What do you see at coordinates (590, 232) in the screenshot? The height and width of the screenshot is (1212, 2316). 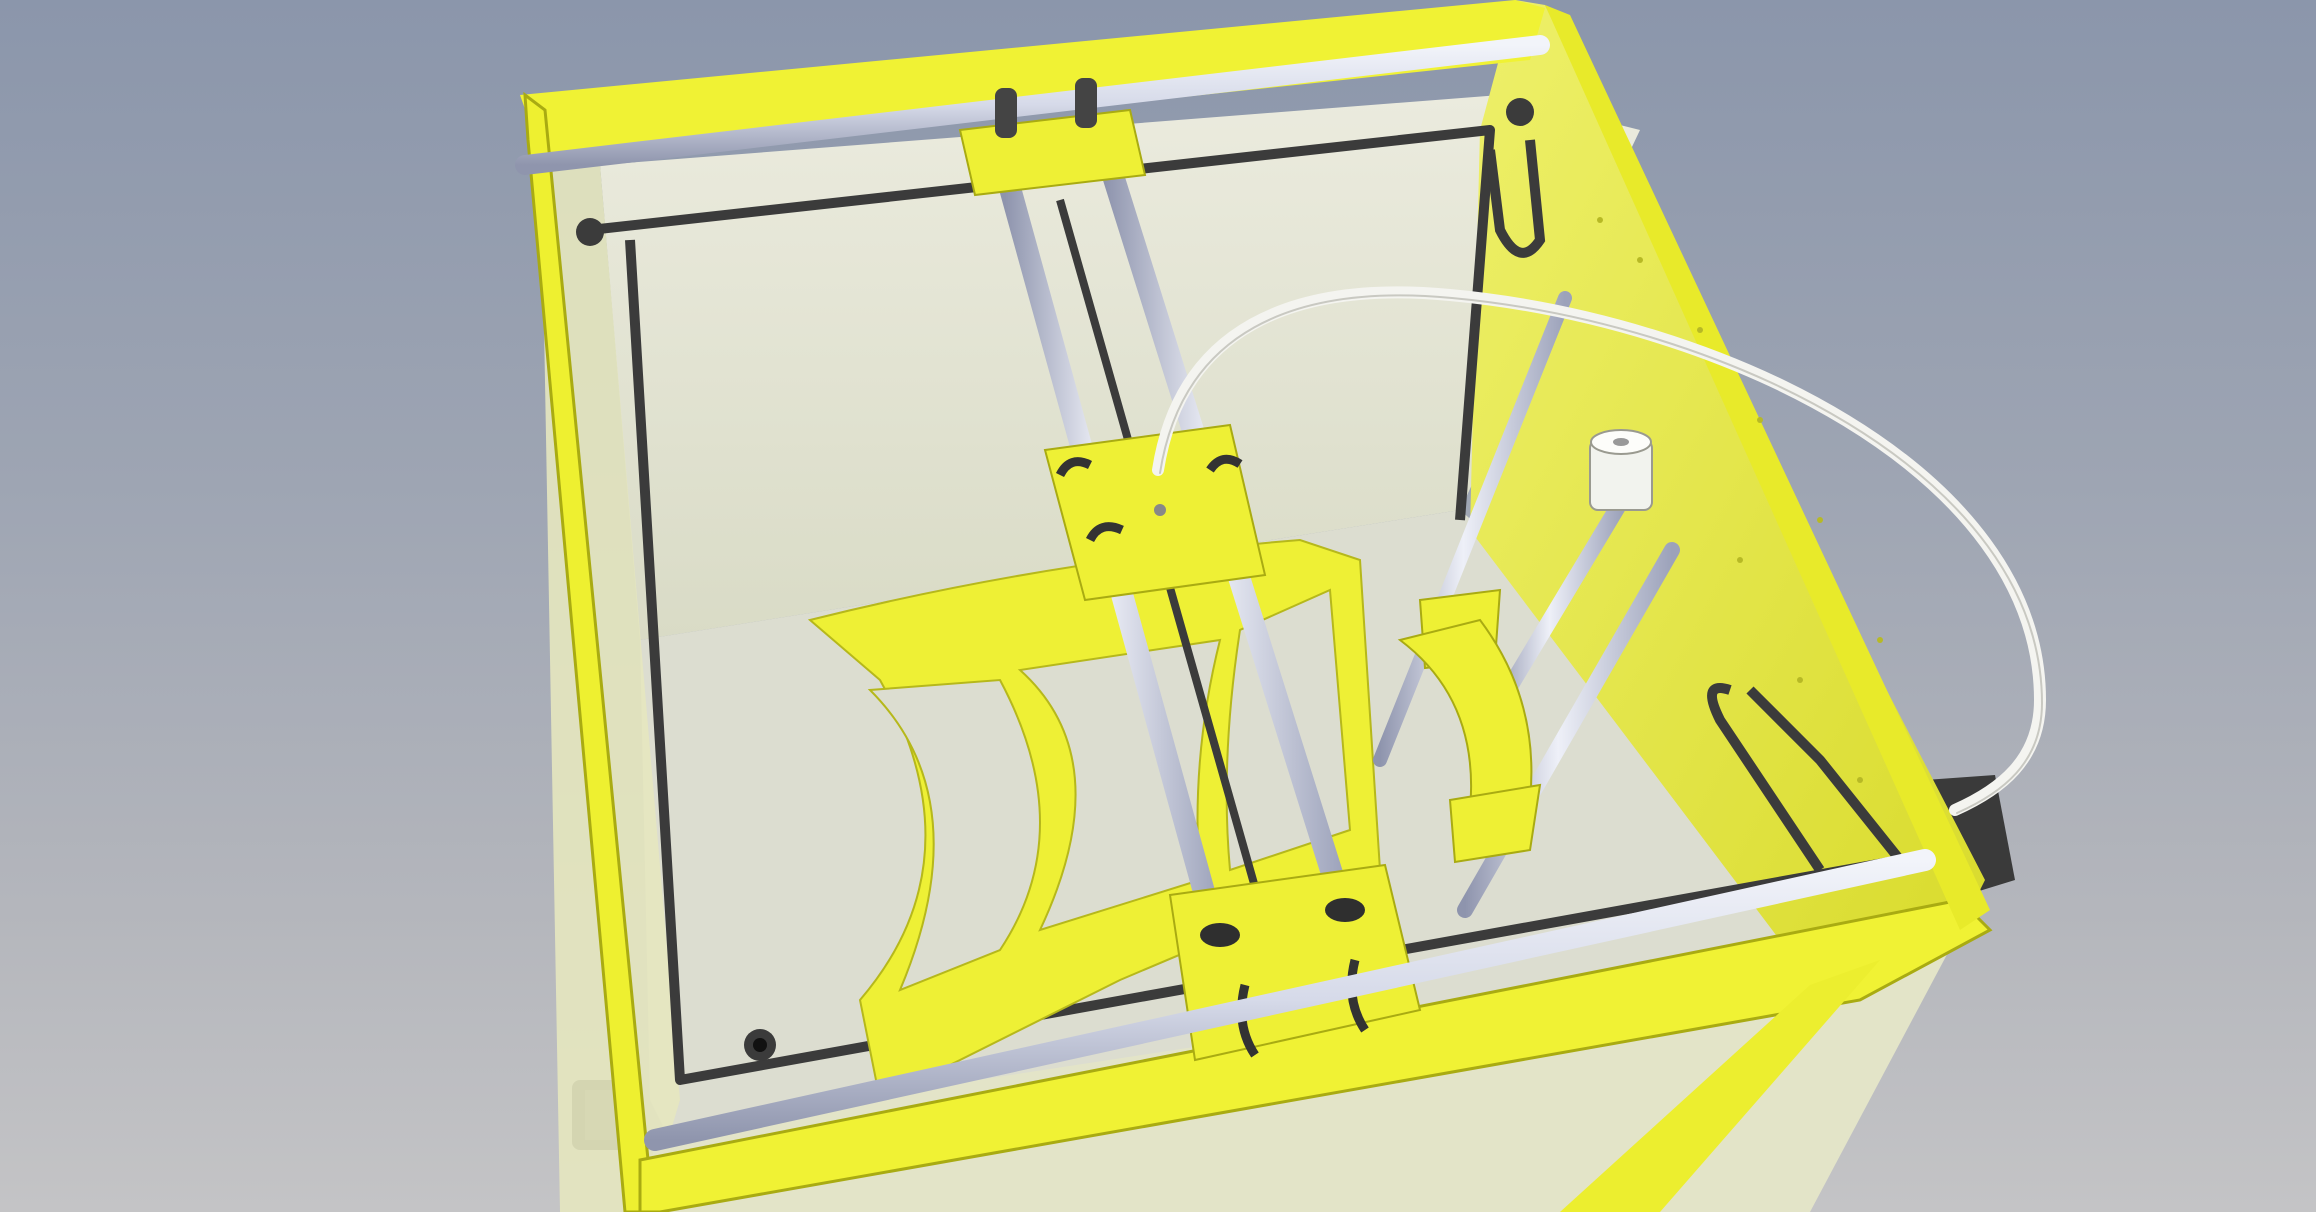 I see `corner-post-back-left` at bounding box center [590, 232].